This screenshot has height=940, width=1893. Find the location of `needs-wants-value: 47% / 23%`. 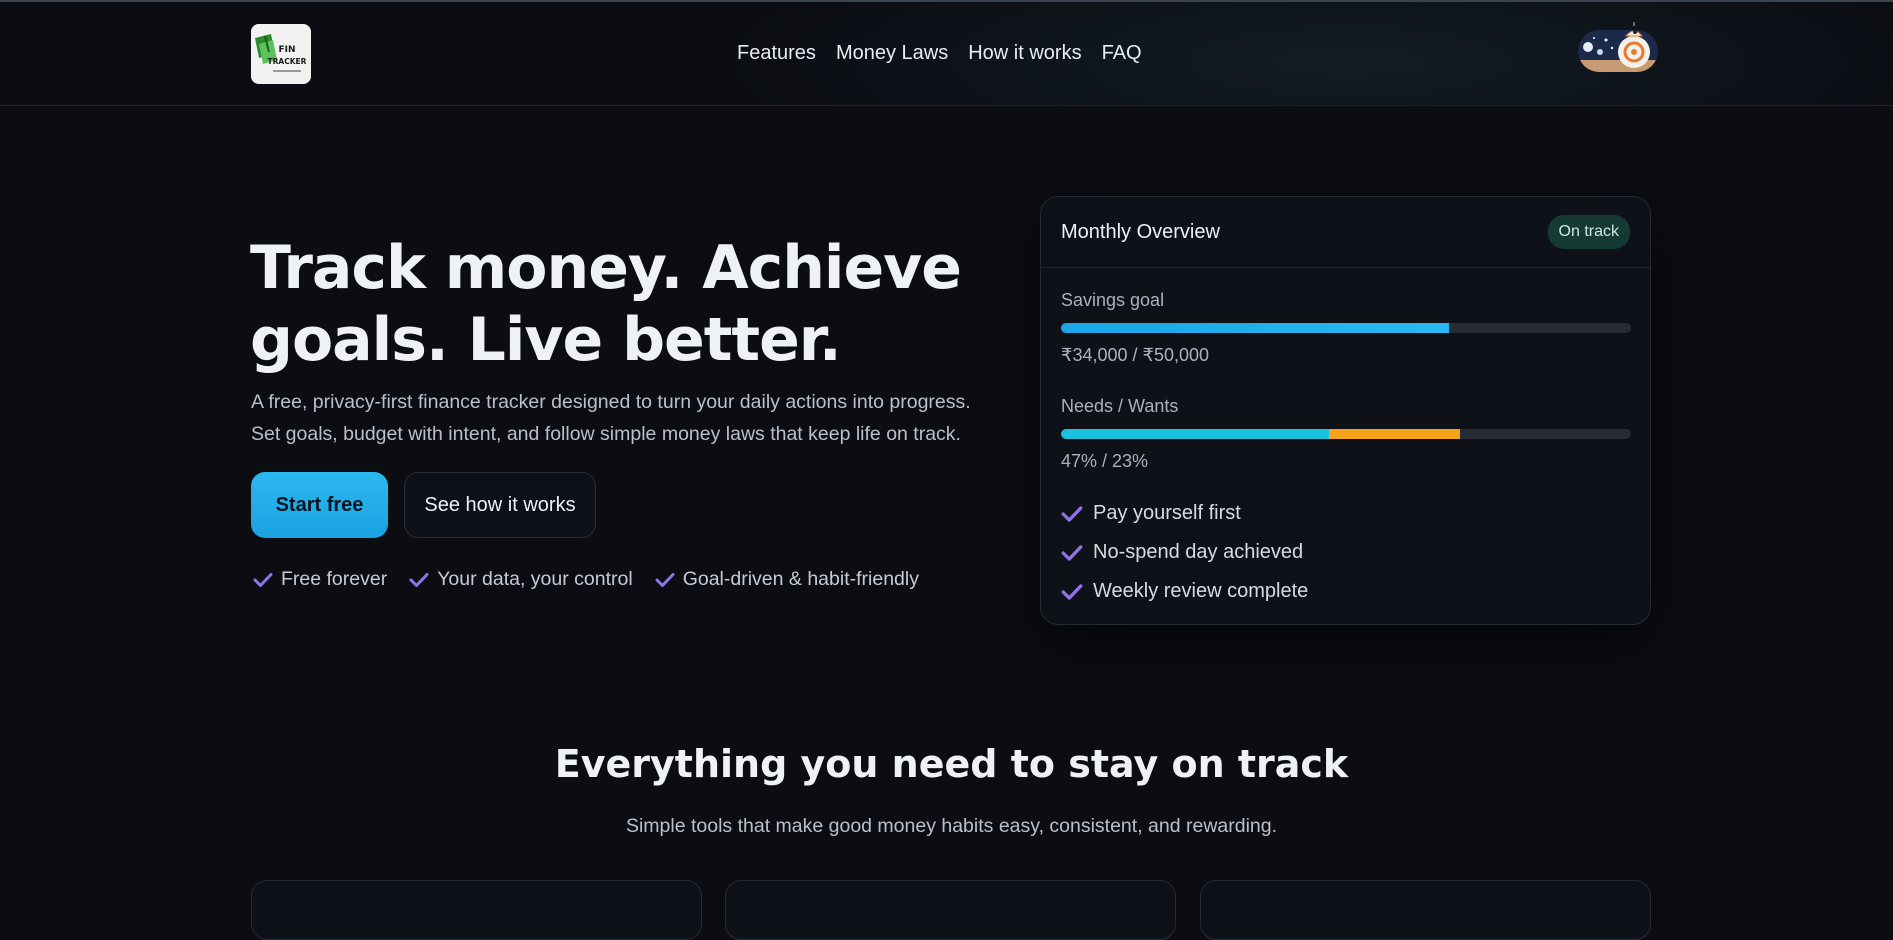

needs-wants-value: 47% / 23% is located at coordinates (1105, 461).